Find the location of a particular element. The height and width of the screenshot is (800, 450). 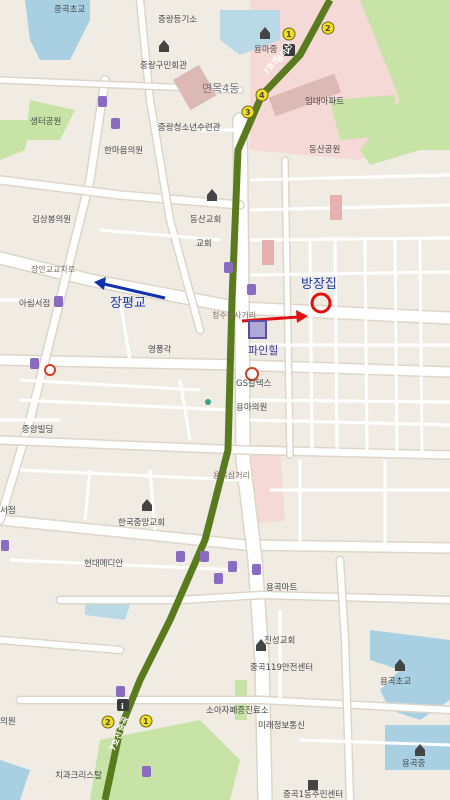

label-yonggok-mart: 용곡마트 is located at coordinates (281, 588).